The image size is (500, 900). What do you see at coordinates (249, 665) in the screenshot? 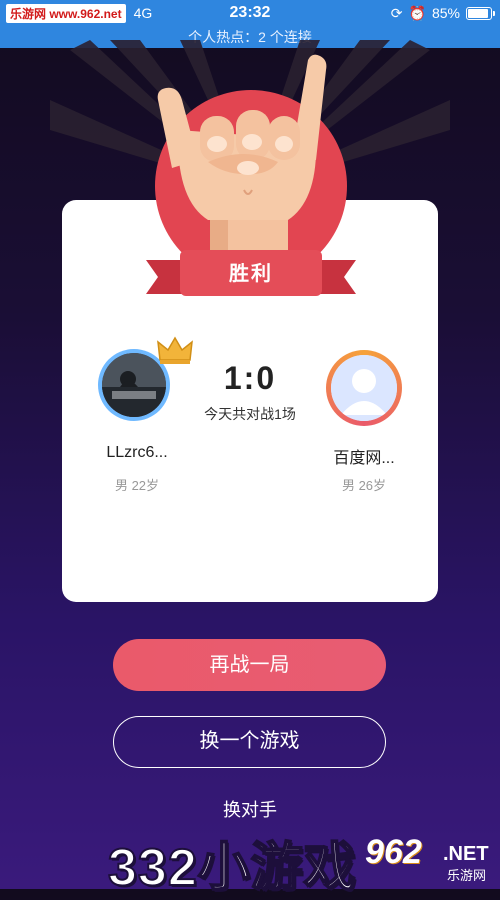
I see `rematch-button: 再战一局` at bounding box center [249, 665].